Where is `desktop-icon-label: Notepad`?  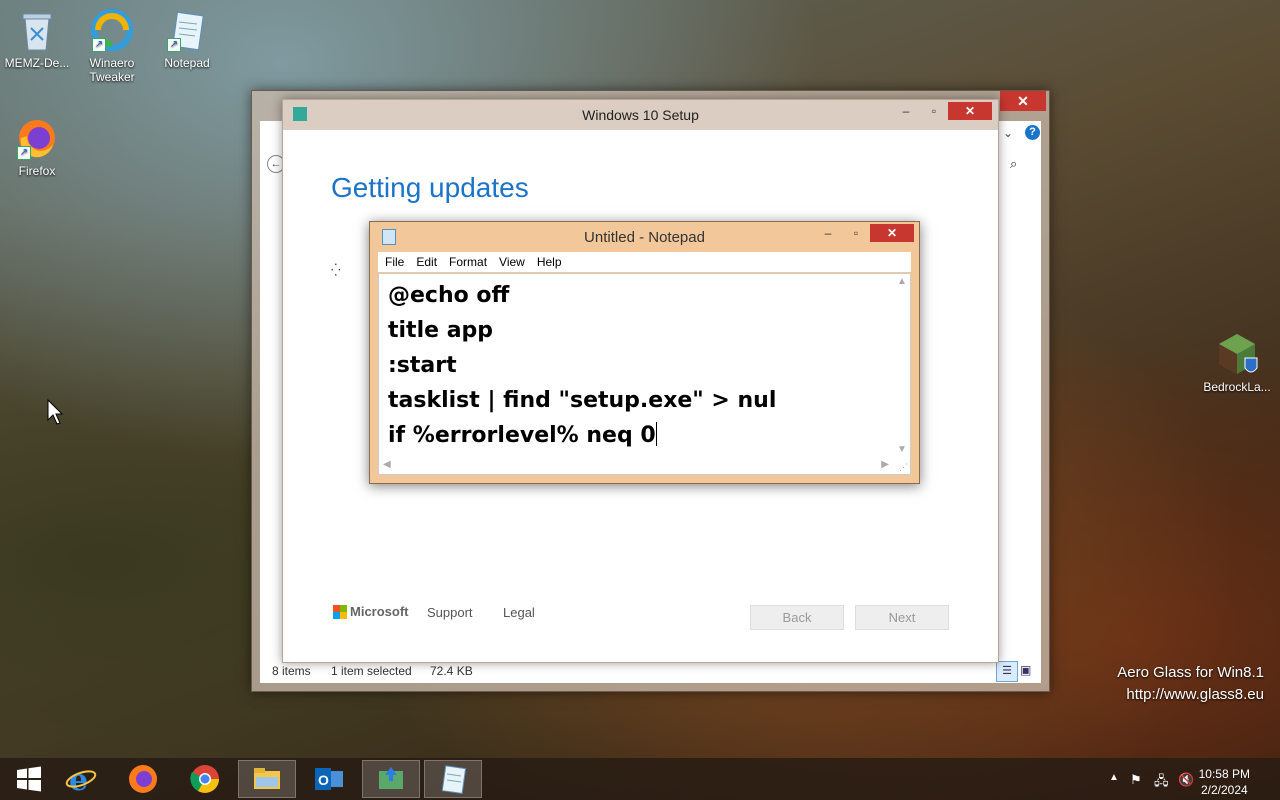
desktop-icon-label: Notepad is located at coordinates (187, 63).